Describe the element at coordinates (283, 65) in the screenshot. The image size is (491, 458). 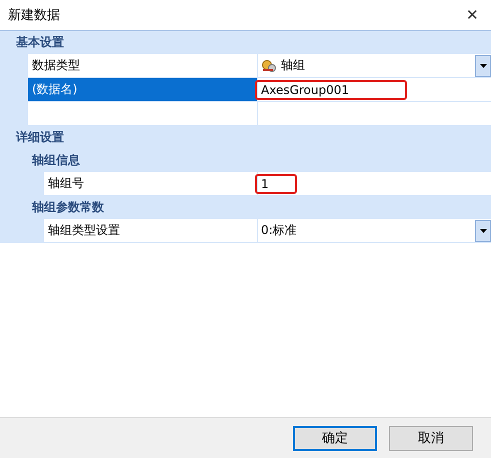
I see `property-value: 轴组` at that location.